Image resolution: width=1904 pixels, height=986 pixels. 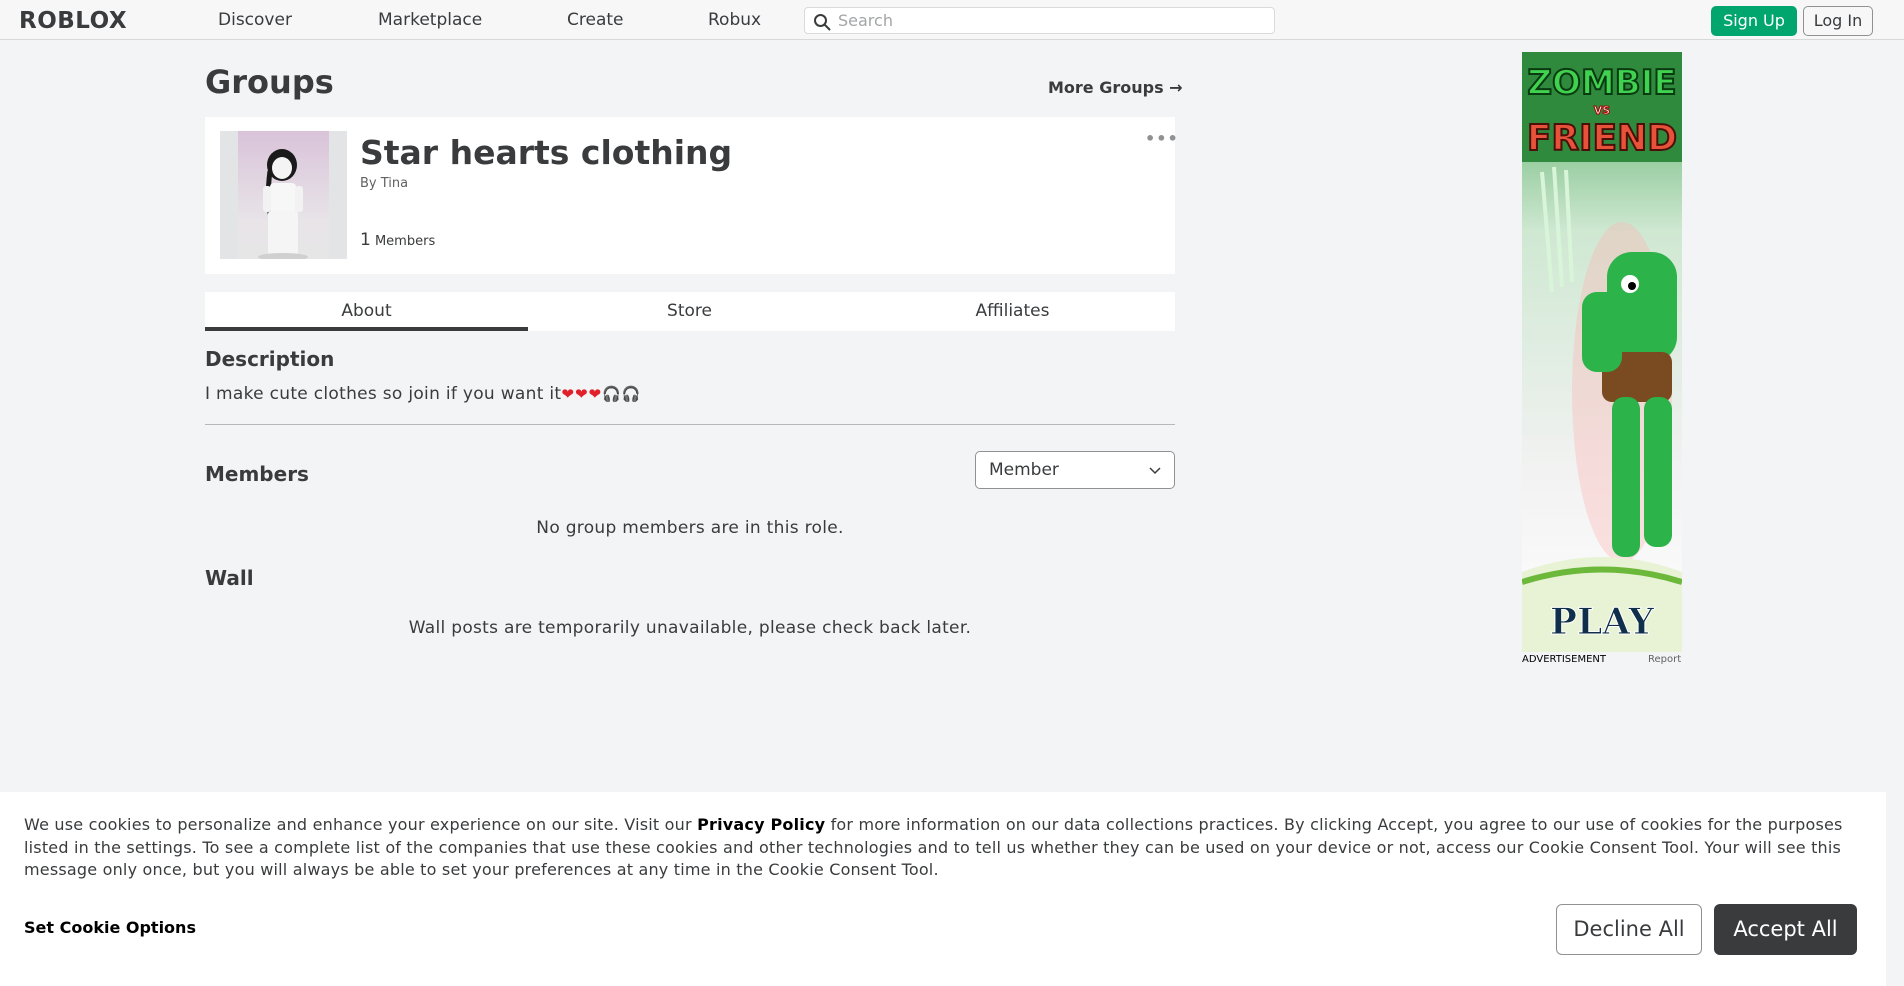 What do you see at coordinates (394, 183) in the screenshot?
I see `group-owner-link: Tina` at bounding box center [394, 183].